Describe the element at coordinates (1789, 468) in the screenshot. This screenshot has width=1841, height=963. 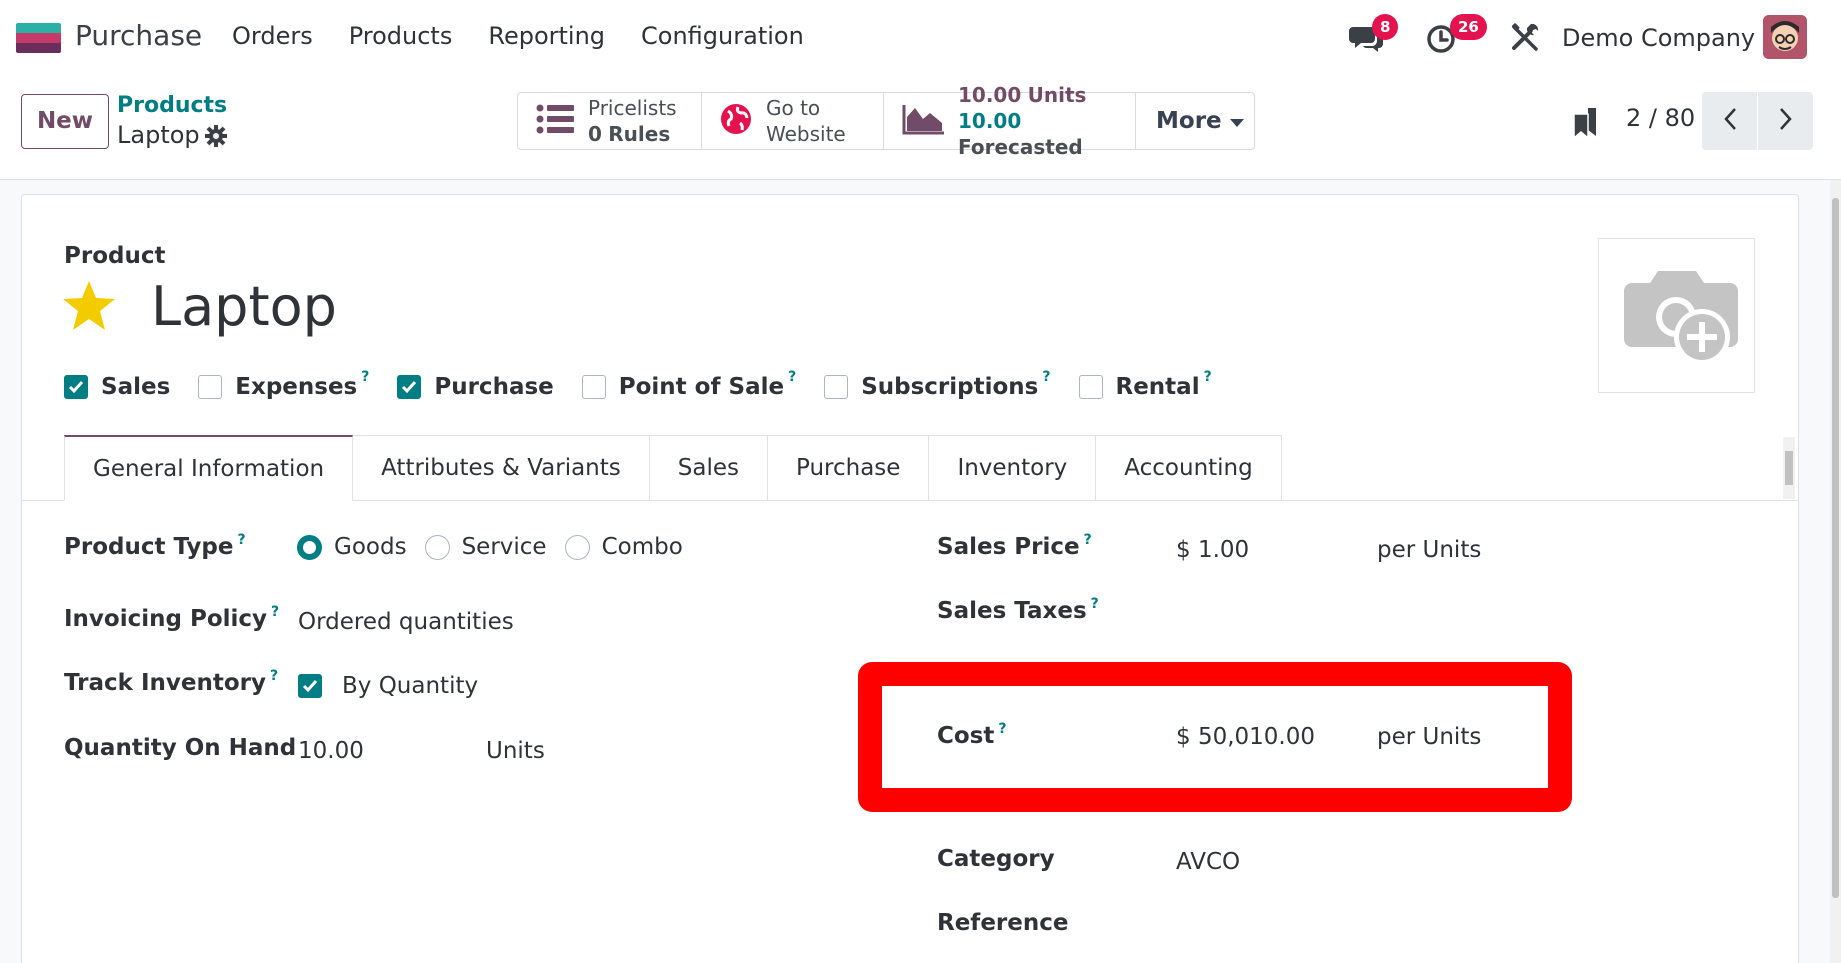
I see `tabs-scrollbar` at that location.